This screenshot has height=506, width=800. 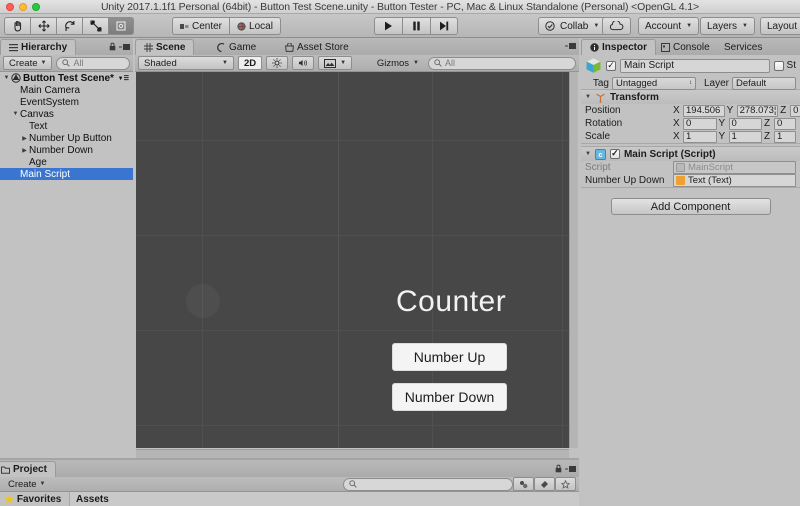 I want to click on transform-rotation-y-field: 0, so click(x=745, y=123).